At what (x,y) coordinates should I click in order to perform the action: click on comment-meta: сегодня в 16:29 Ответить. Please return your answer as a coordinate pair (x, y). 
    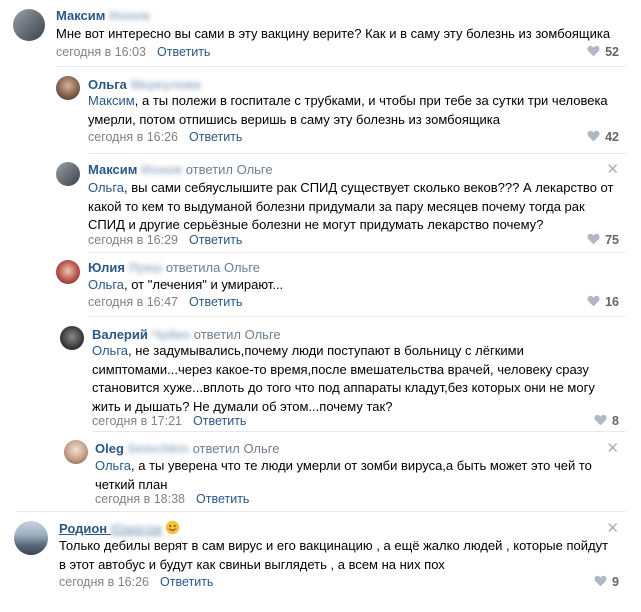
    Looking at the image, I should click on (165, 240).